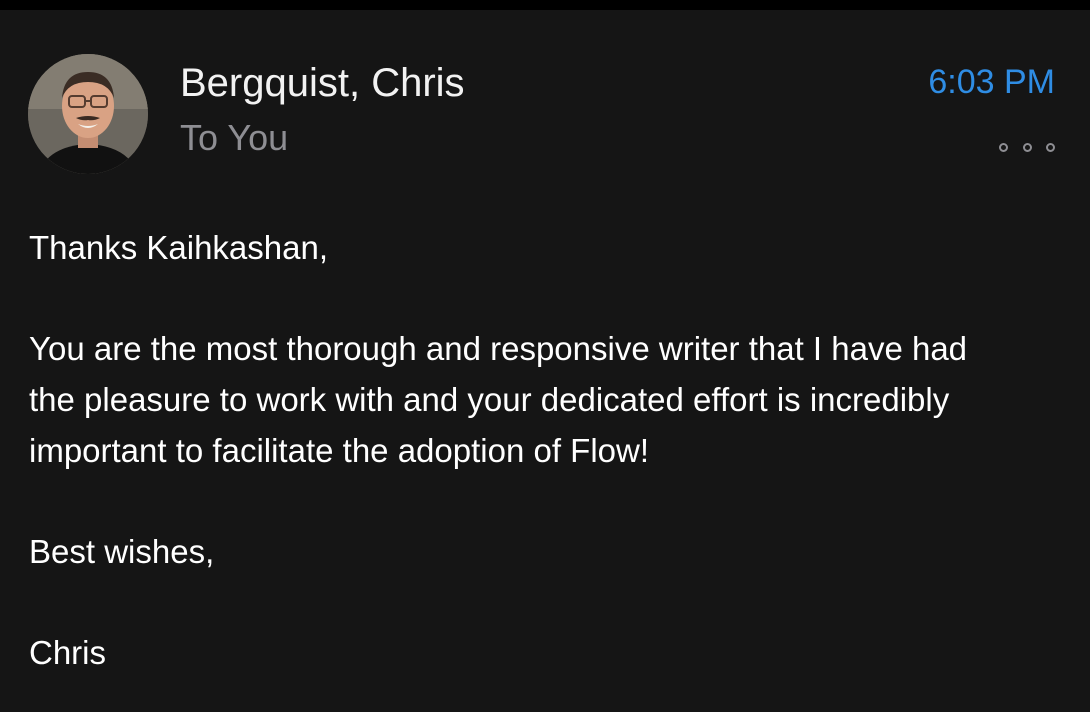 This screenshot has height=712, width=1090. Describe the element at coordinates (322, 83) in the screenshot. I see `sender-name: Bergquist, Chris` at that location.